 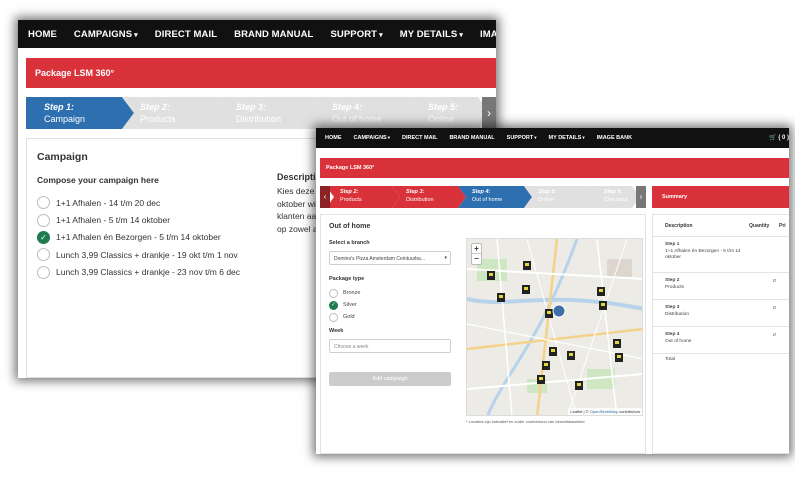 What do you see at coordinates (65, 119) in the screenshot?
I see `step-label: Campaign` at bounding box center [65, 119].